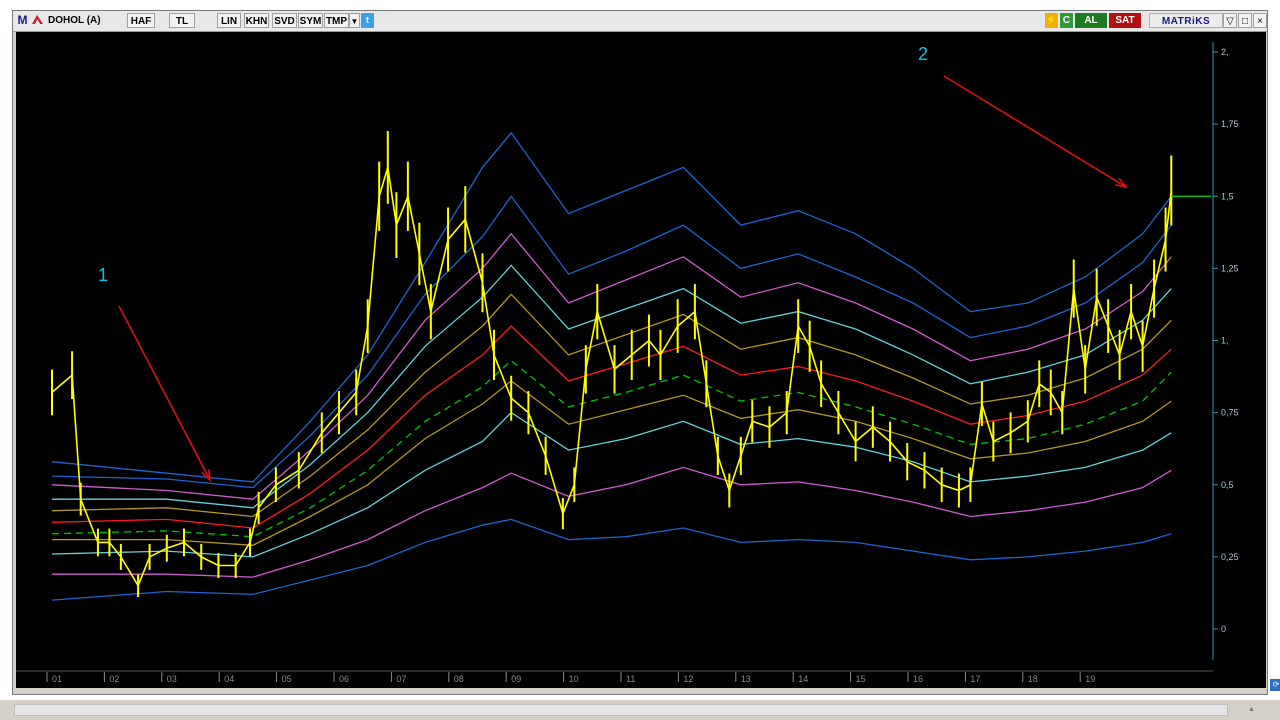 This screenshot has width=1280, height=720. I want to click on x-tick-label: 19, so click(1090, 679).